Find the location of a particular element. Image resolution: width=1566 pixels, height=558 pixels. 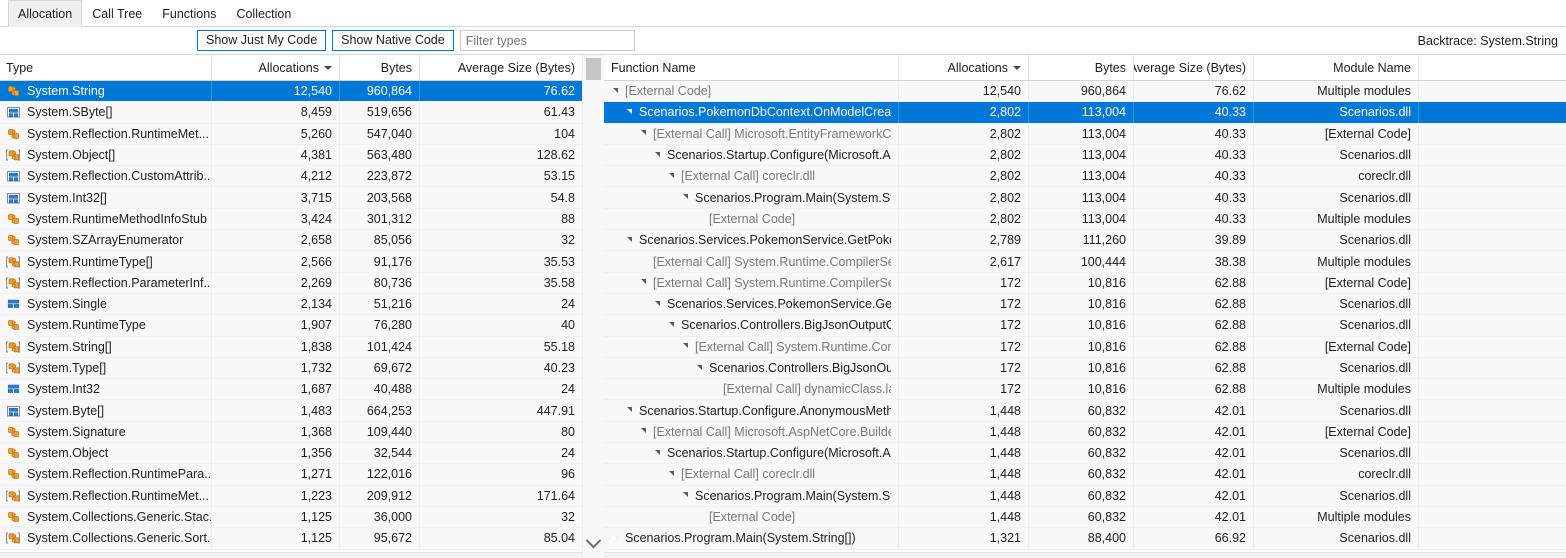

show-native-code-button: Show Native Code is located at coordinates (393, 40).